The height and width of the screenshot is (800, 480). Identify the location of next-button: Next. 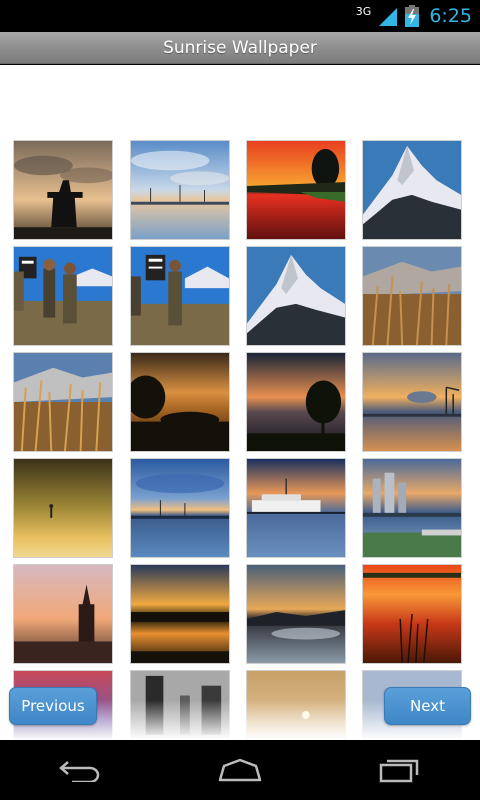
(427, 706).